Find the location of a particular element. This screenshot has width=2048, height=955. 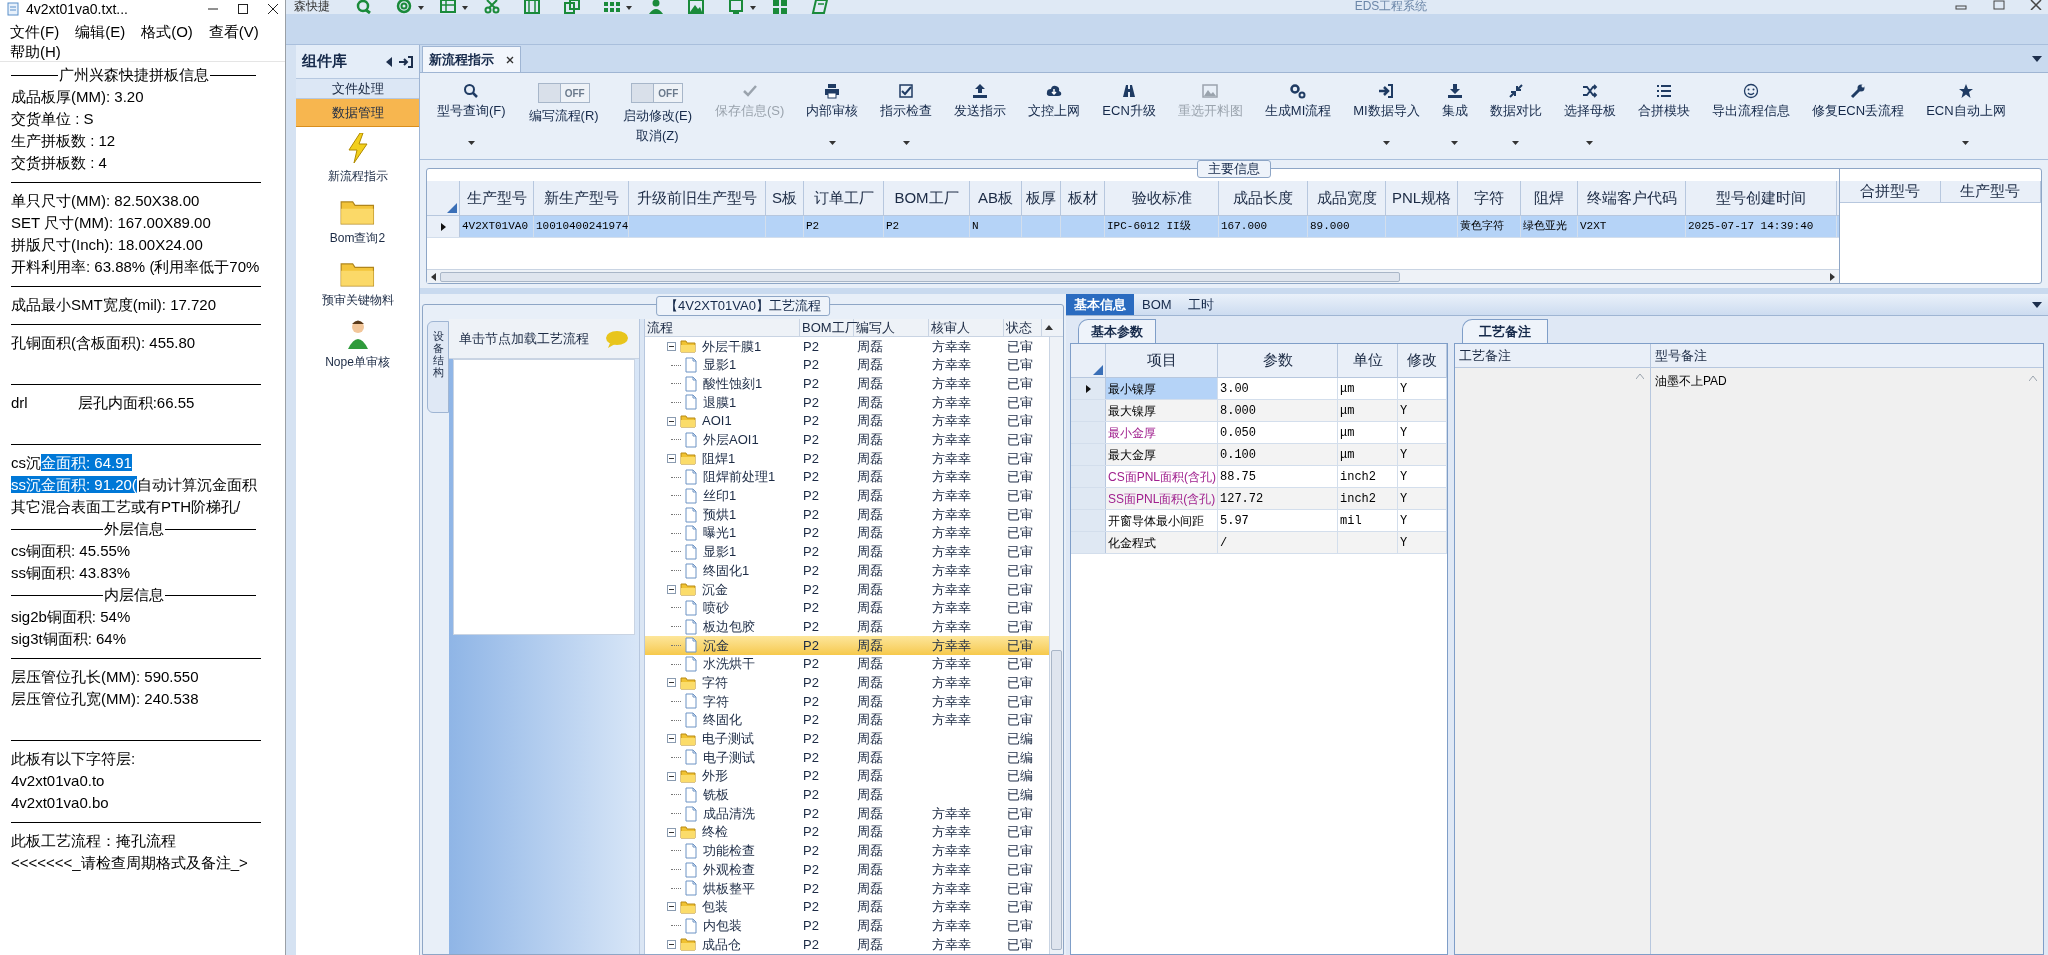

column-header: 项目 is located at coordinates (1162, 360).